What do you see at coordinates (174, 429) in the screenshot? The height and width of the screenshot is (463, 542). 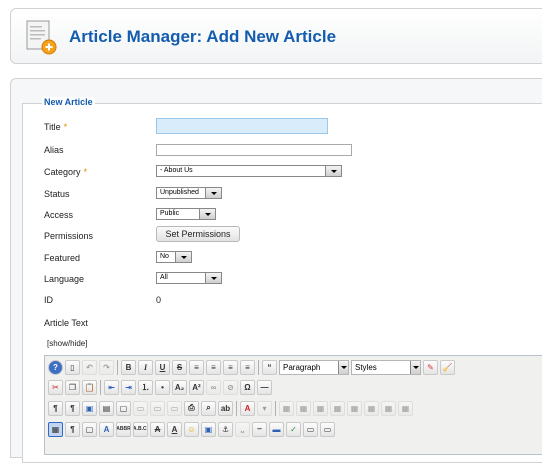 I see `ins-button: A` at bounding box center [174, 429].